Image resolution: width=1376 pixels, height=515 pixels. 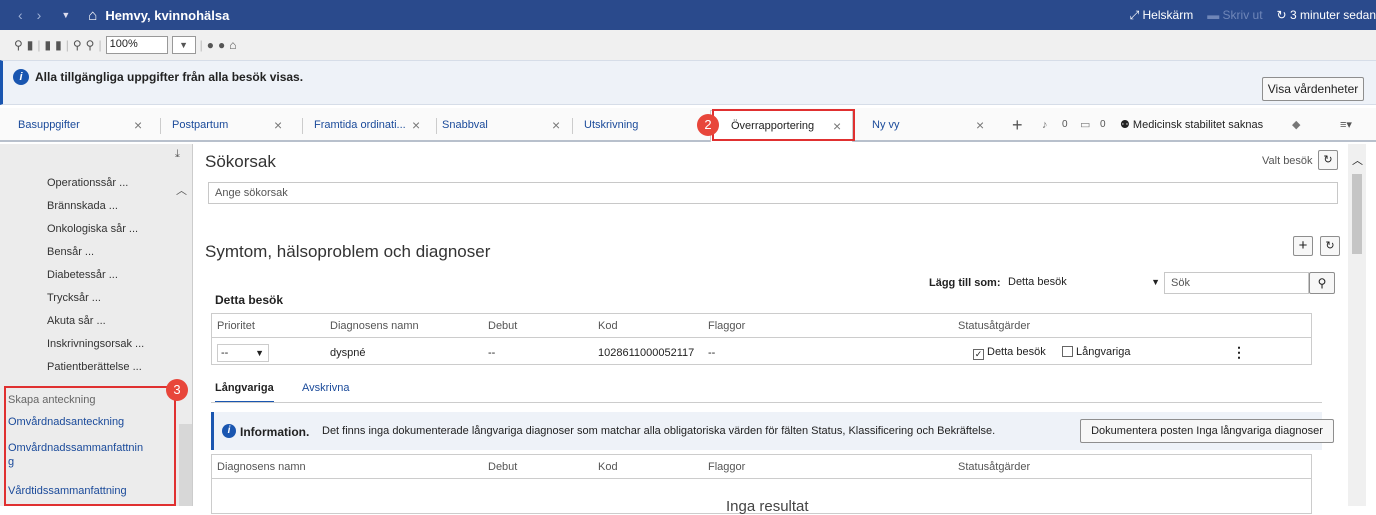 What do you see at coordinates (275, 432) in the screenshot?
I see `info-title: Information.` at bounding box center [275, 432].